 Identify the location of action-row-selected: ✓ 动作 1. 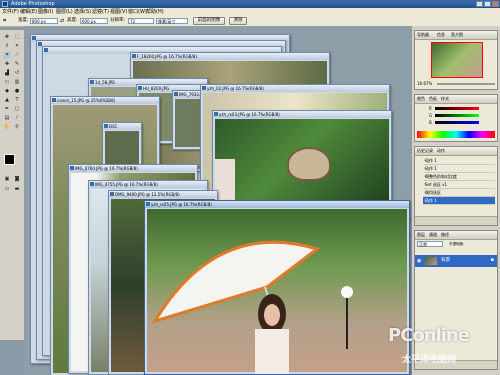
(459, 201).